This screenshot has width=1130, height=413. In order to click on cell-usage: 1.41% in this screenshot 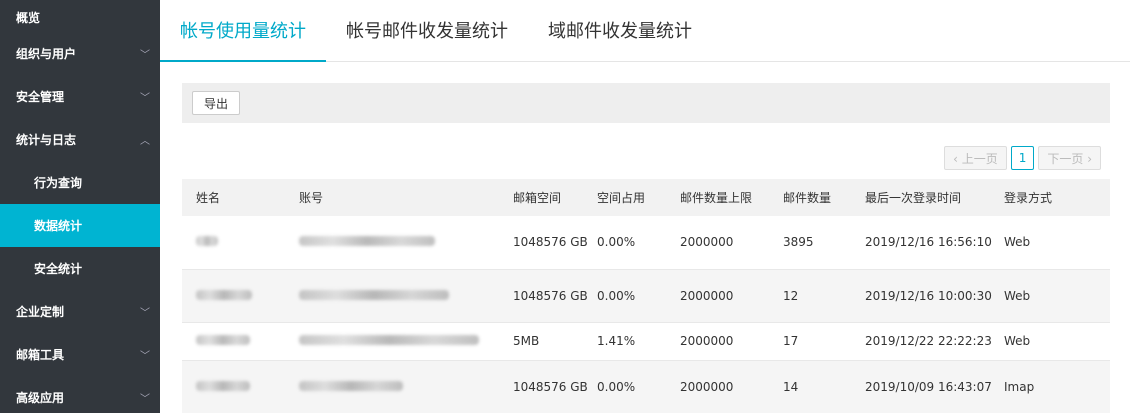, I will do `click(638, 341)`.